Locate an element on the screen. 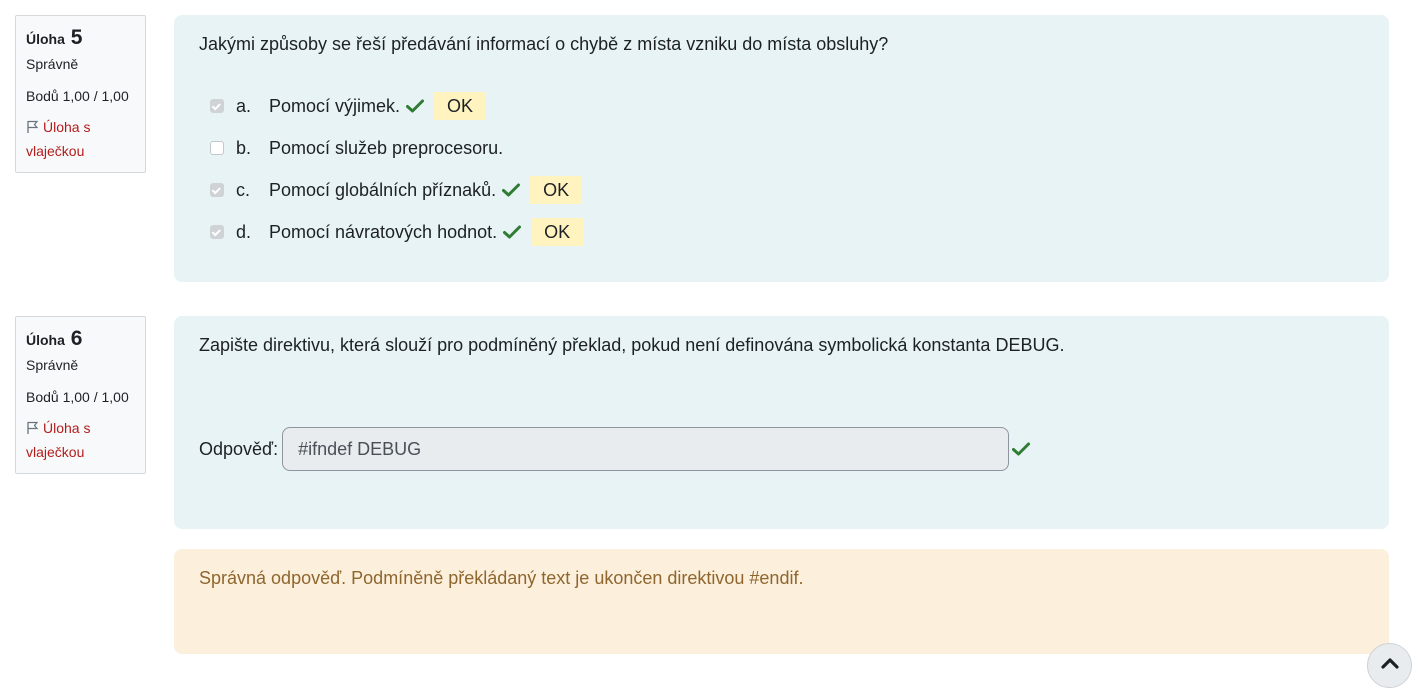 Image resolution: width=1420 pixels, height=688 pixels. answer-line: Odpověď: #ifndef DEBUG is located at coordinates (781, 449).